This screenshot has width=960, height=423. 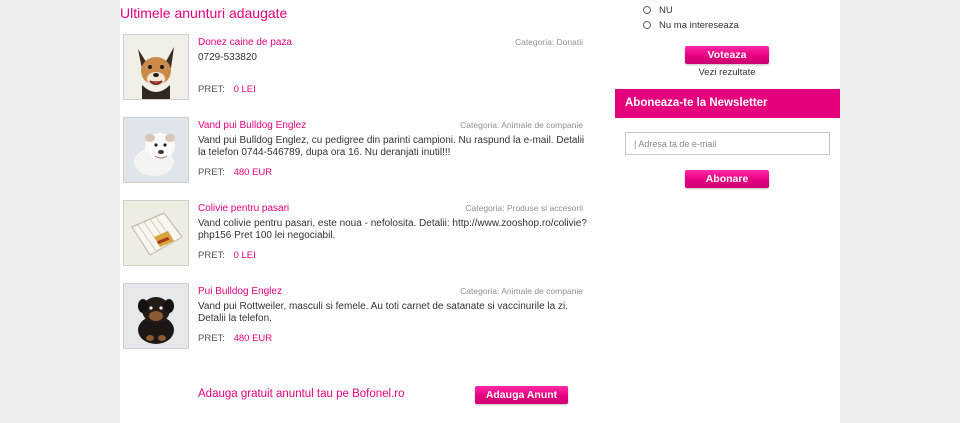 I want to click on poll-option-not-interested: Nu ma intereseaza, so click(x=691, y=26).